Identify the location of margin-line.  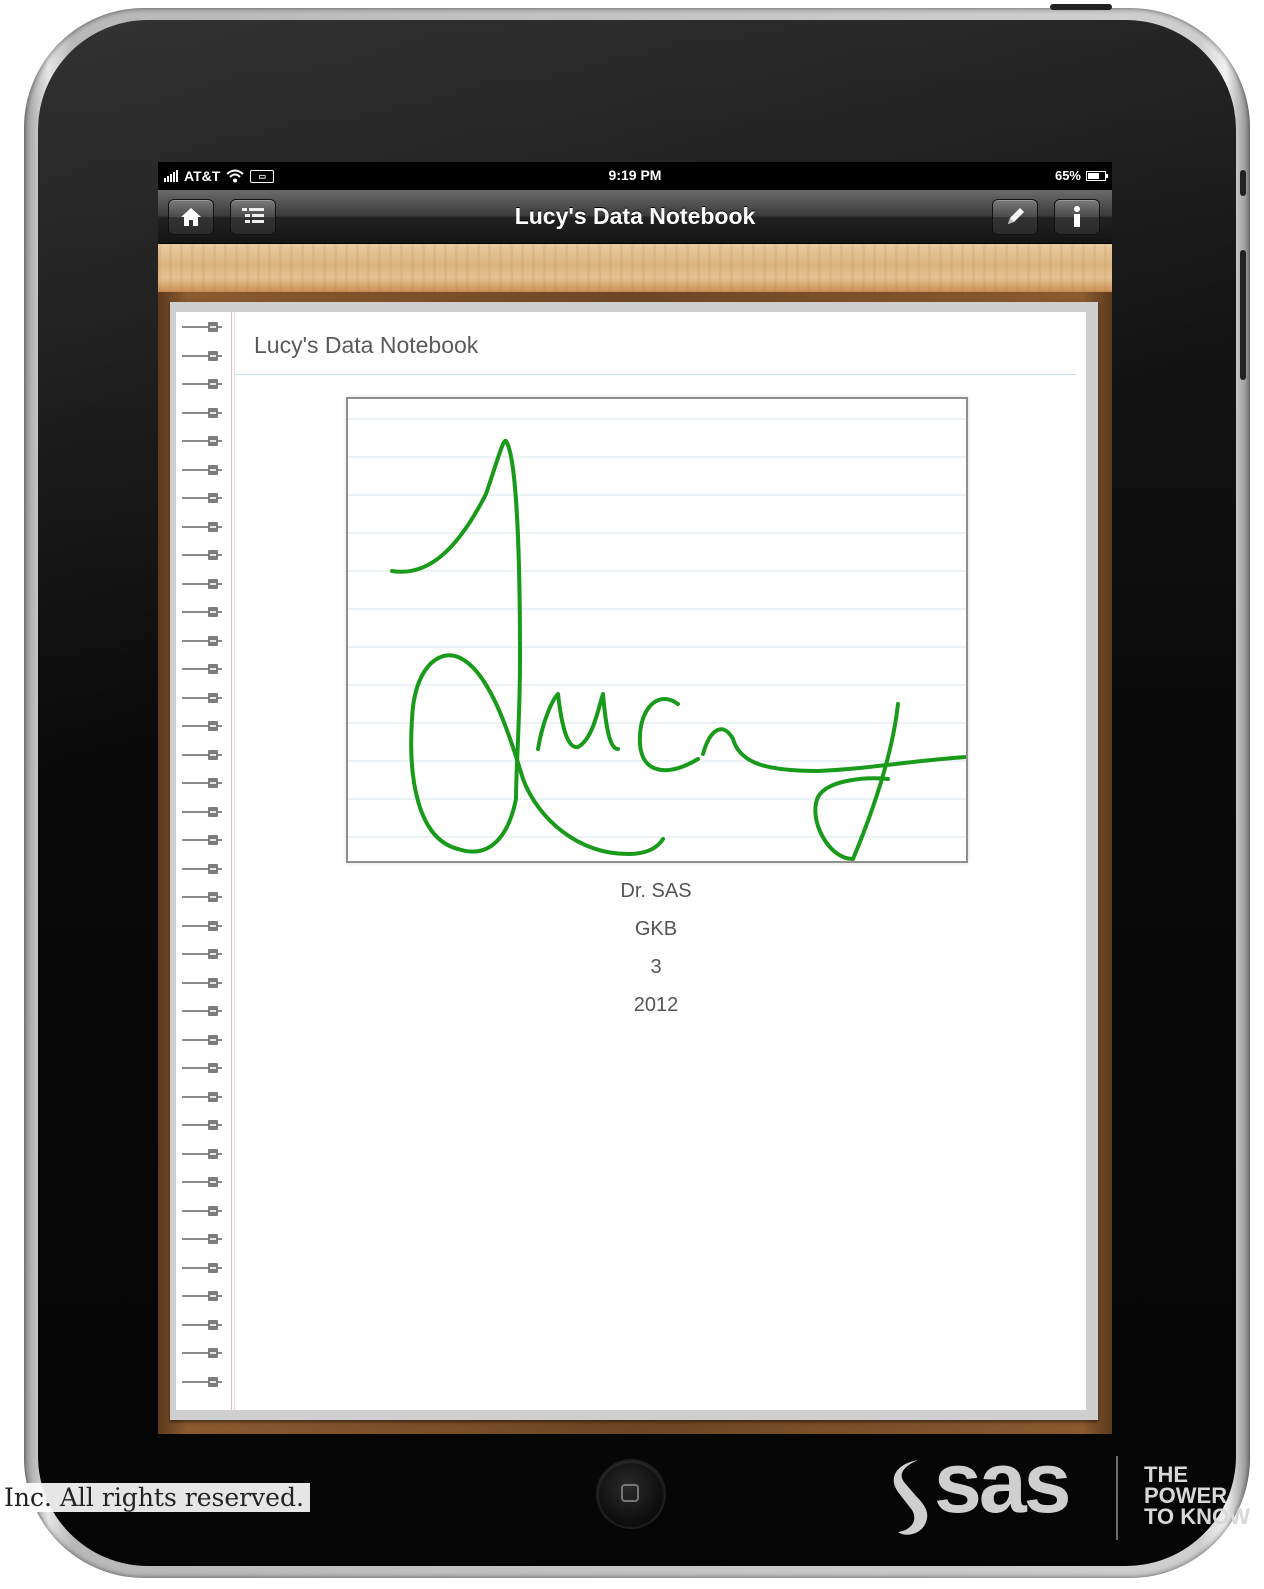
(231, 861).